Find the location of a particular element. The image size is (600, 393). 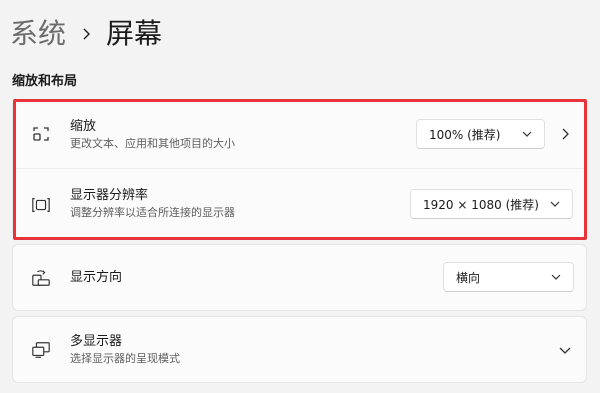

multi-display-title: 多显示器 is located at coordinates (96, 341).